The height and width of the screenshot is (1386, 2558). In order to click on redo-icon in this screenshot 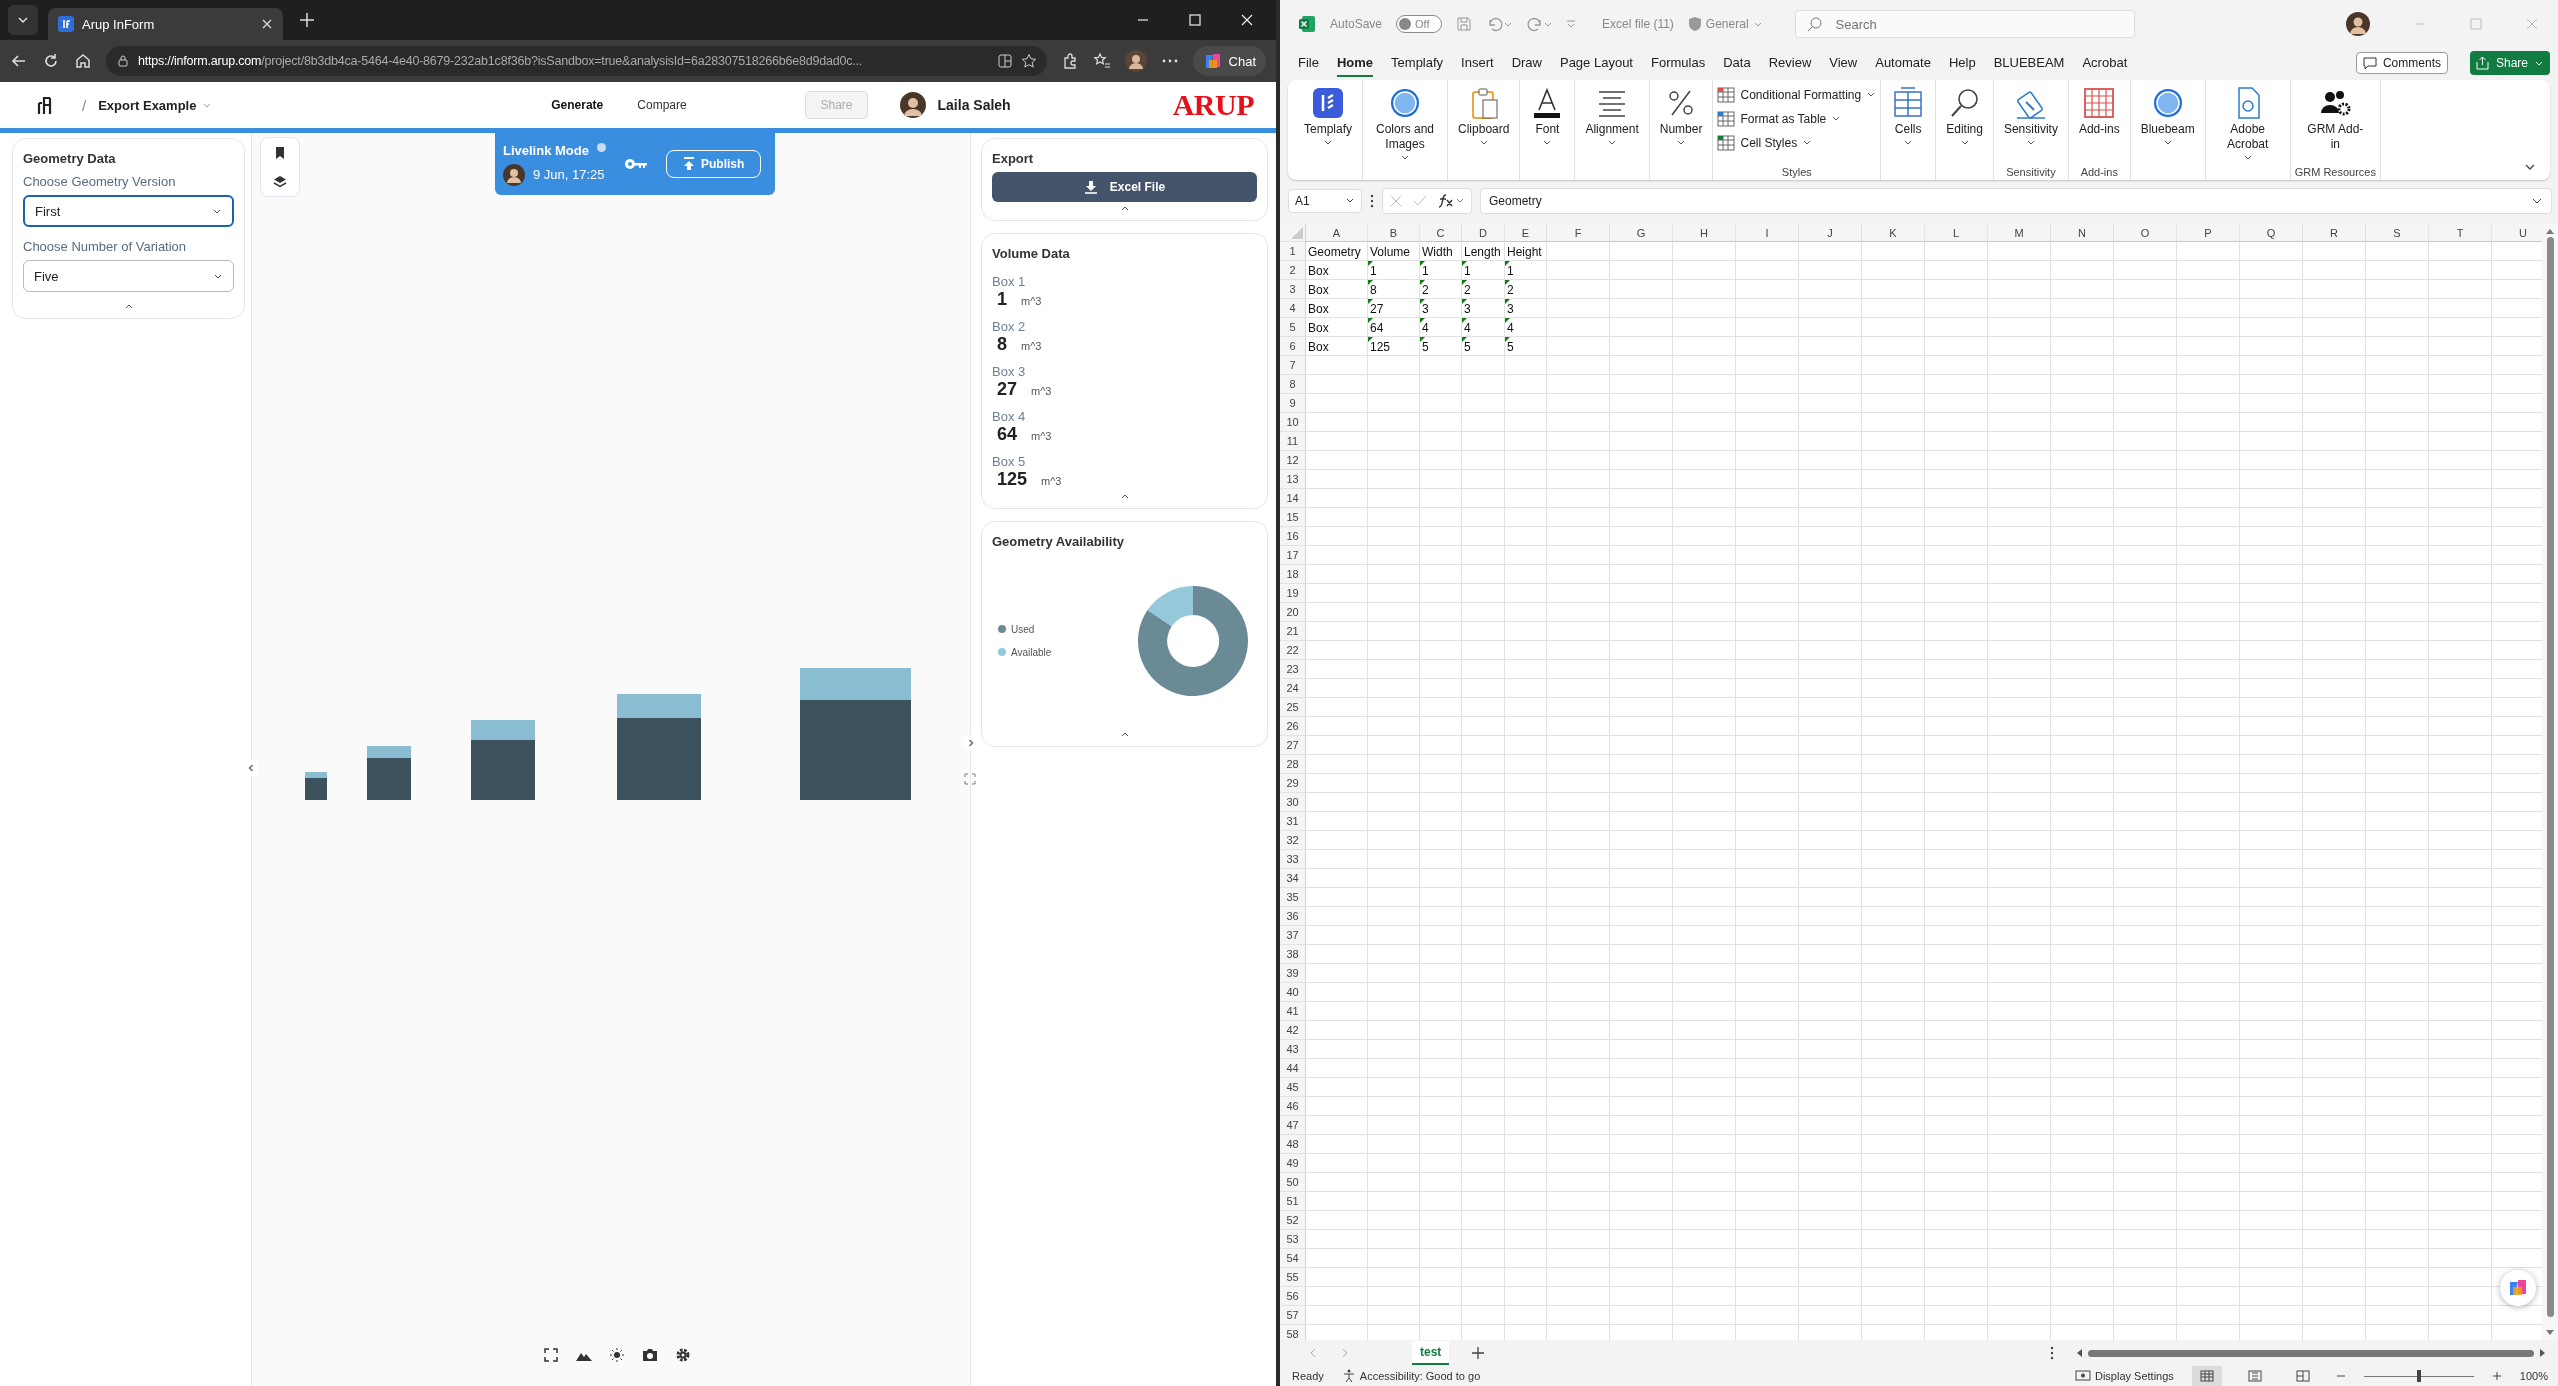, I will do `click(1539, 24)`.